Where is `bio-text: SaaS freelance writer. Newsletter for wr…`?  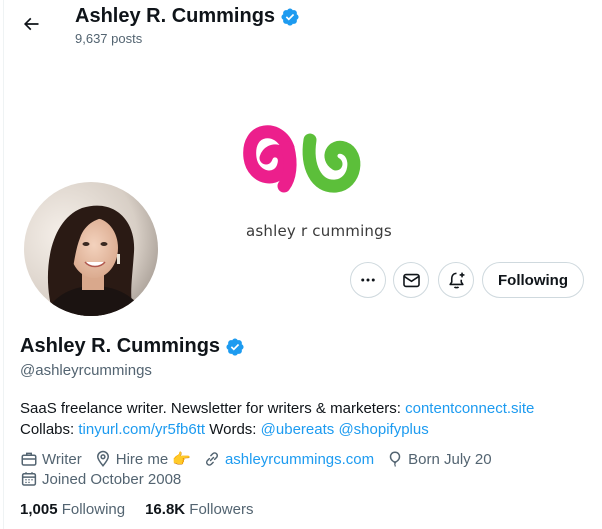 bio-text: SaaS freelance writer. Newsletter for wr… is located at coordinates (213, 408).